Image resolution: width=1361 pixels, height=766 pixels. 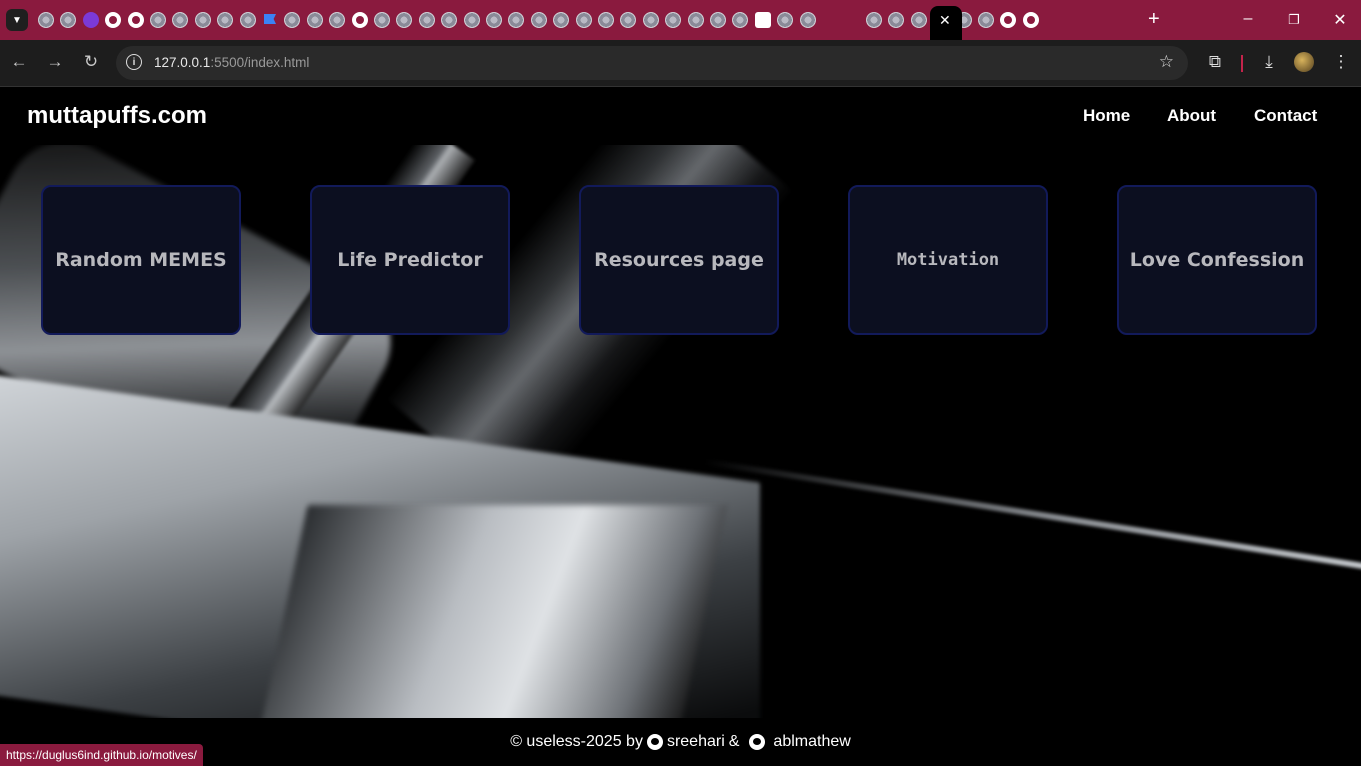 What do you see at coordinates (576, 741) in the screenshot?
I see `footer-copyright: © useless-2025 by` at bounding box center [576, 741].